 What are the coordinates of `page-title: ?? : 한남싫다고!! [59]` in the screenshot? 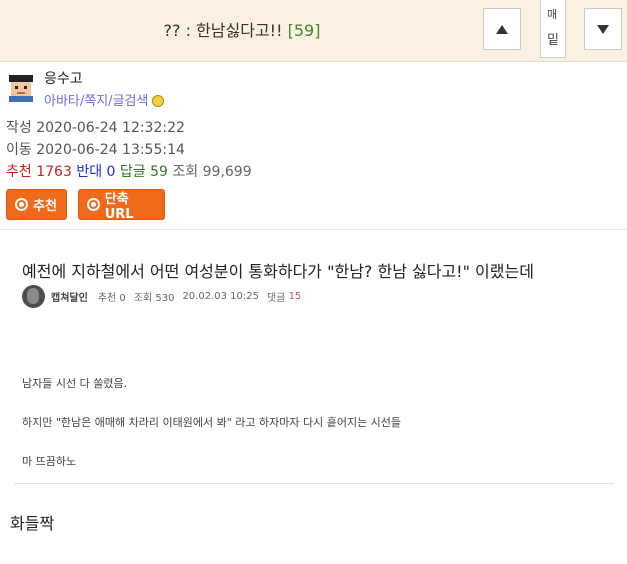 It's located at (242, 29).